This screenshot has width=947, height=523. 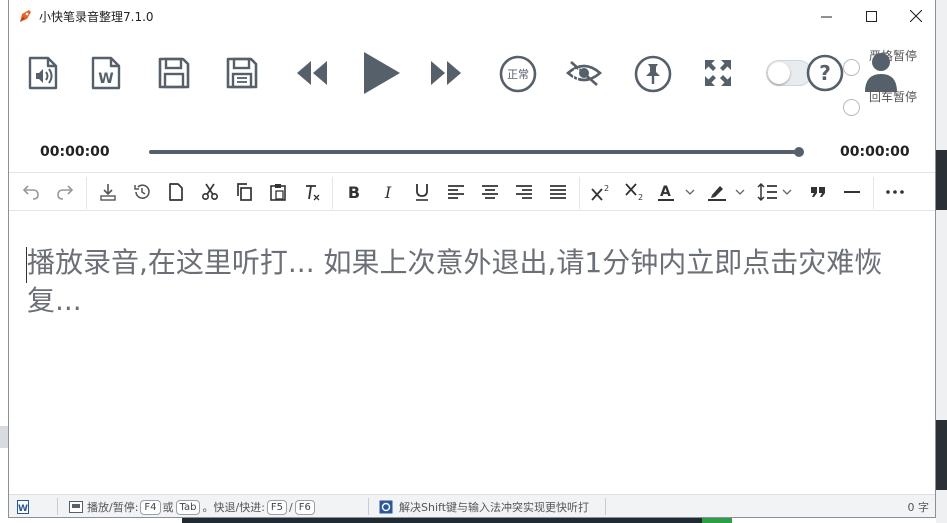 I want to click on app-logo-icon, so click(x=25, y=16).